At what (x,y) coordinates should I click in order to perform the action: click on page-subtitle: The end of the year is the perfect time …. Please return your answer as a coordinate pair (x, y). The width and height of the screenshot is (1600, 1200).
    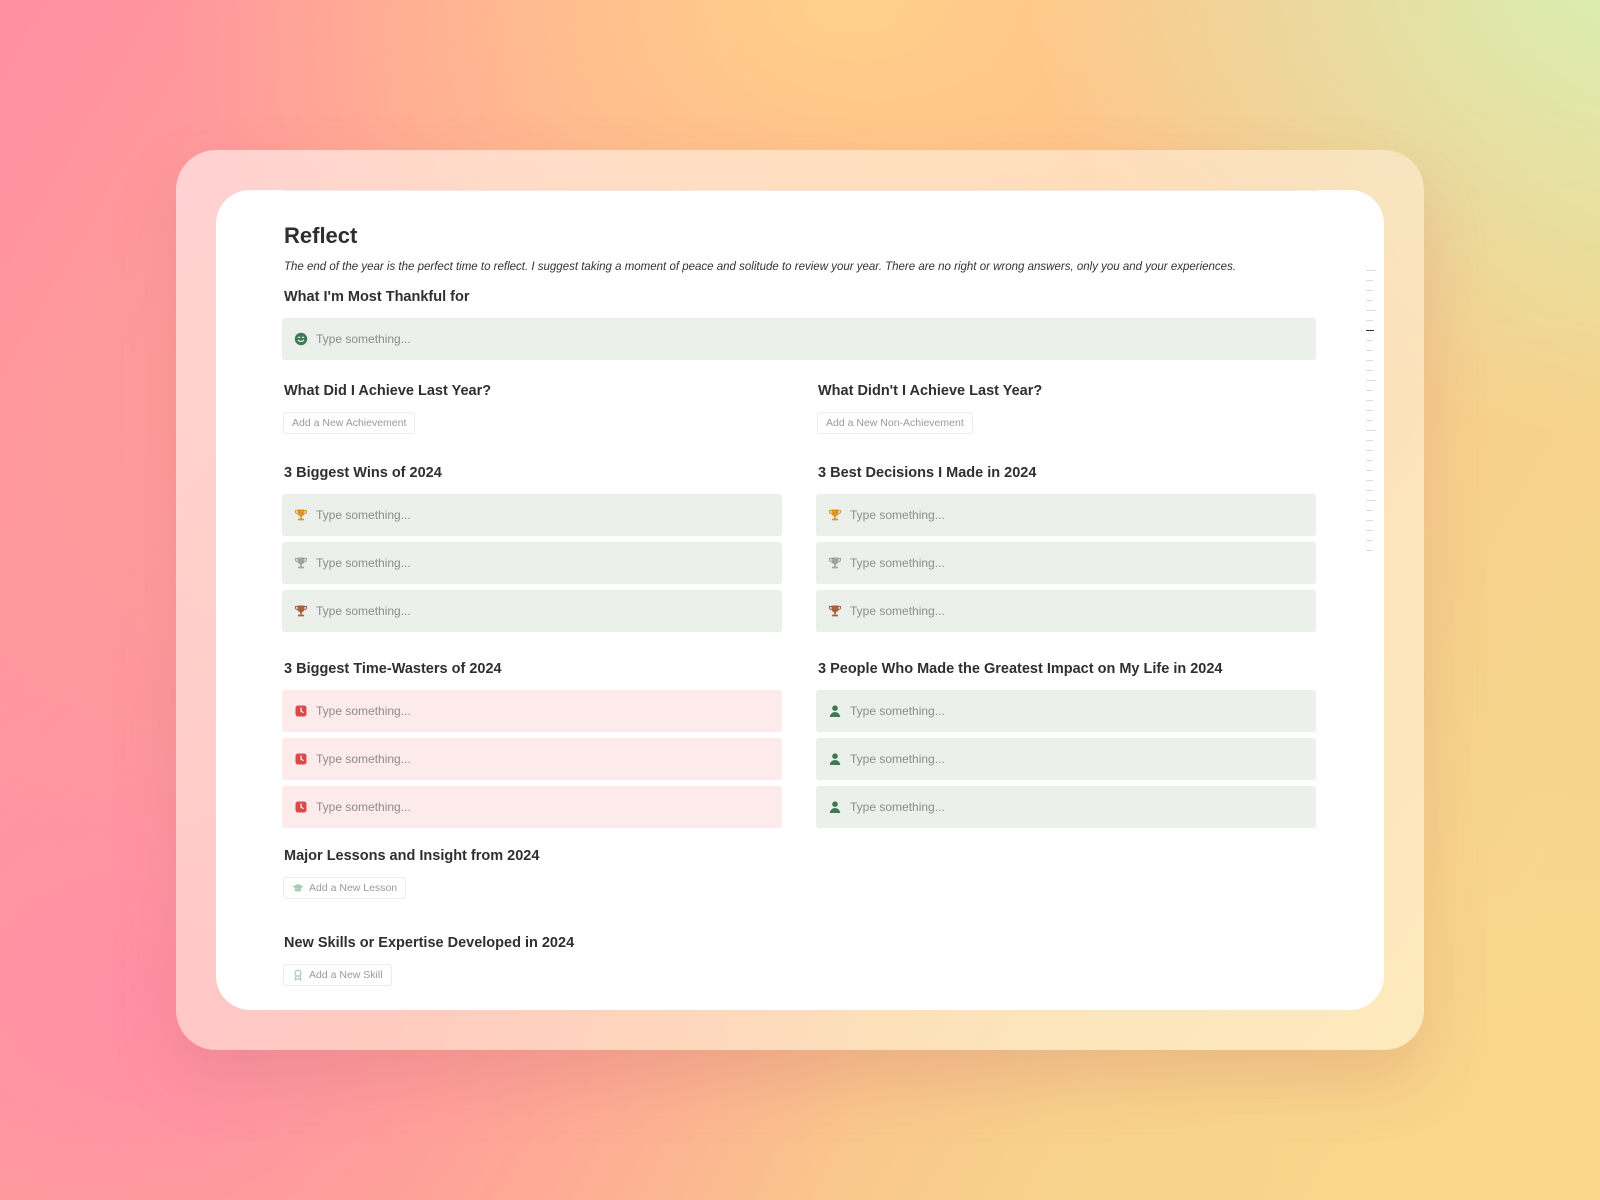
    Looking at the image, I should click on (760, 267).